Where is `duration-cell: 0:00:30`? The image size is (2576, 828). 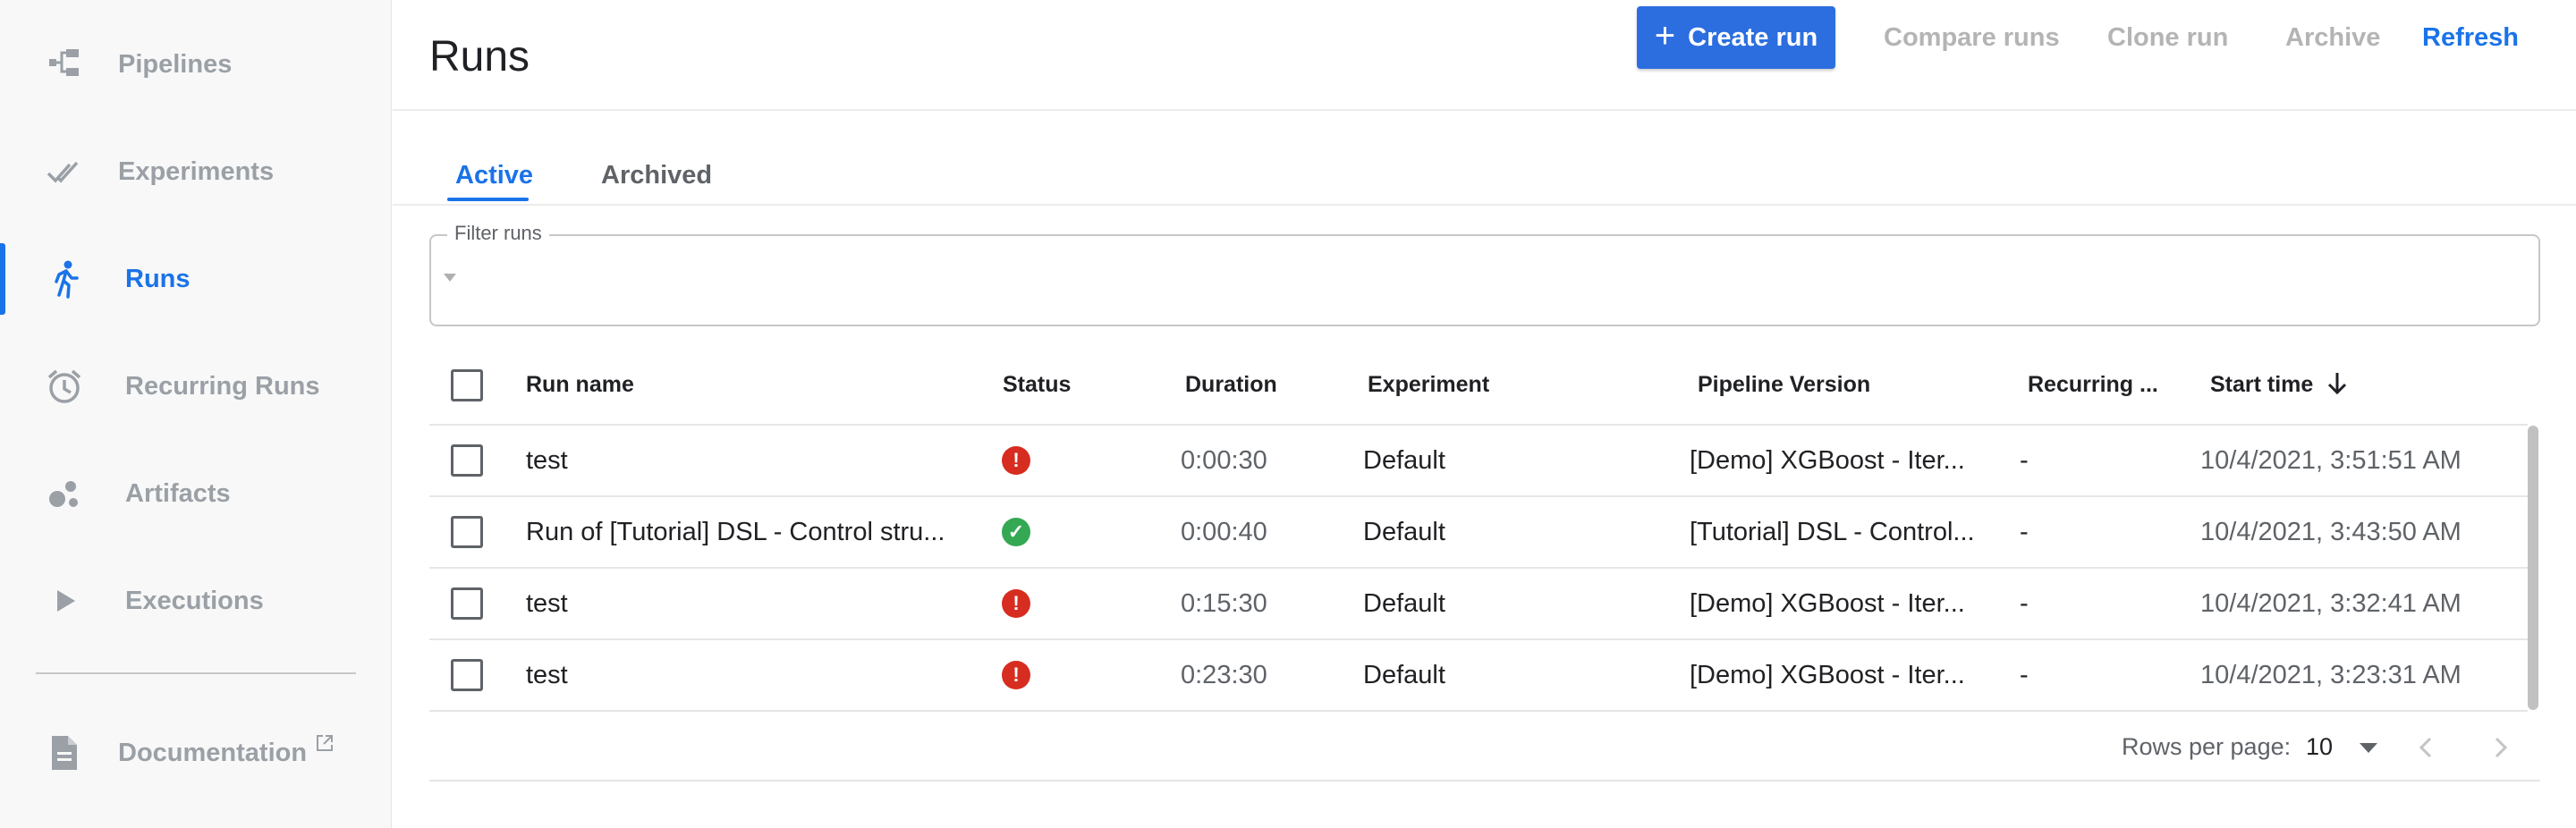
duration-cell: 0:00:30 is located at coordinates (1224, 461).